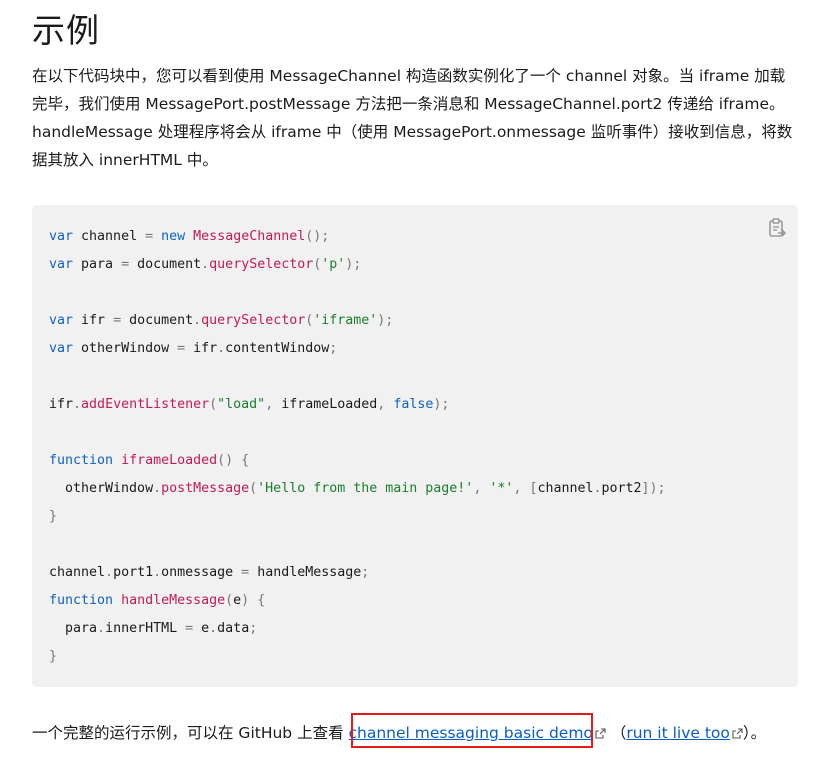  Describe the element at coordinates (357, 629) in the screenshot. I see `code-line: para.innerHTML = e.data;` at that location.